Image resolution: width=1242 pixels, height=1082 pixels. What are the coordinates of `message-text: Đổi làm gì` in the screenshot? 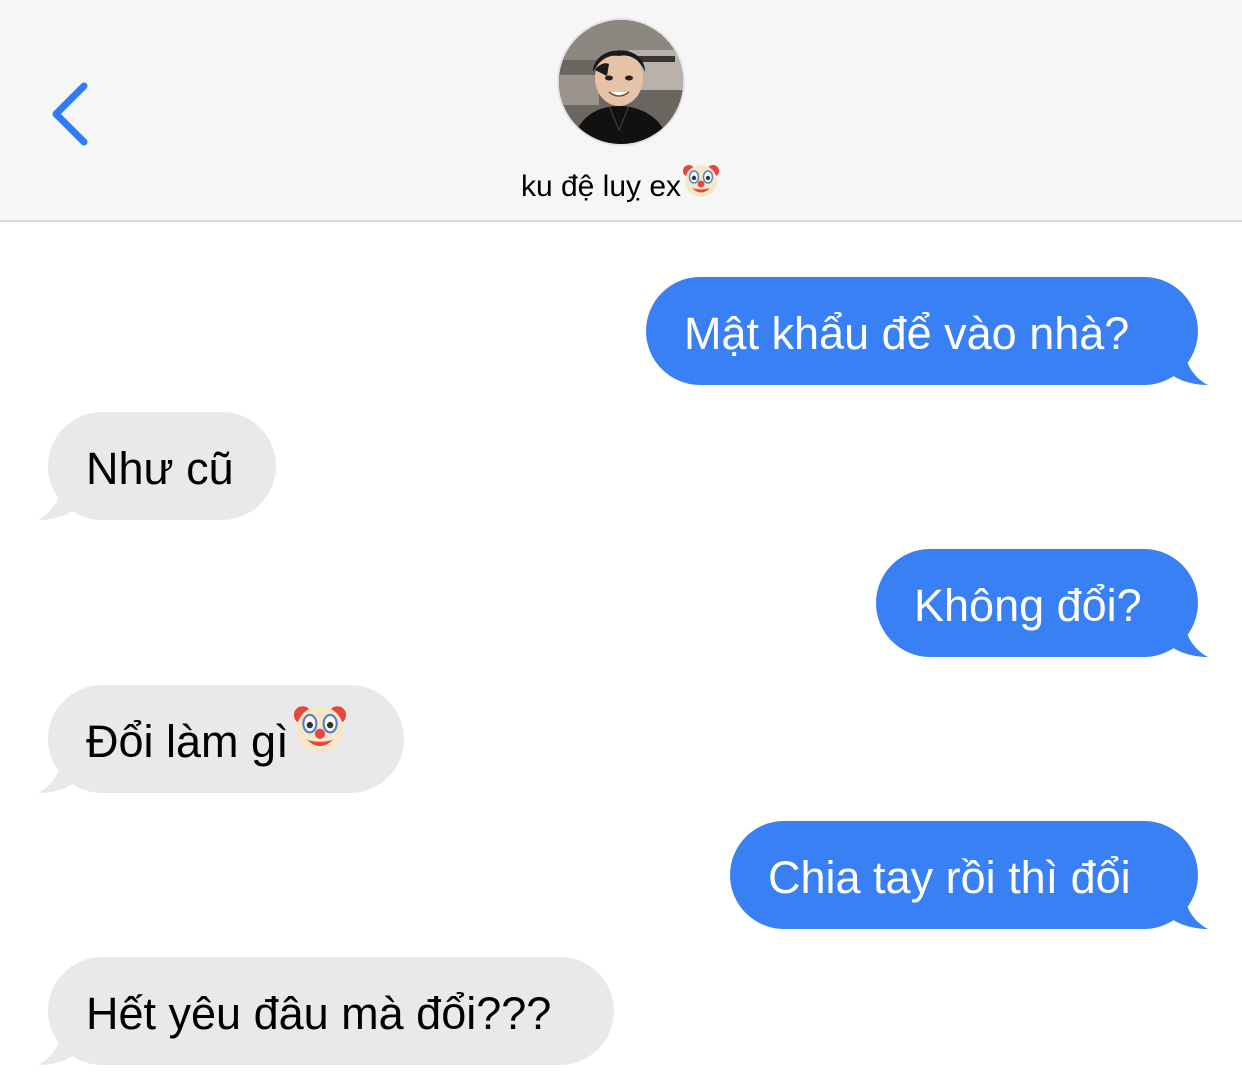 It's located at (187, 742).